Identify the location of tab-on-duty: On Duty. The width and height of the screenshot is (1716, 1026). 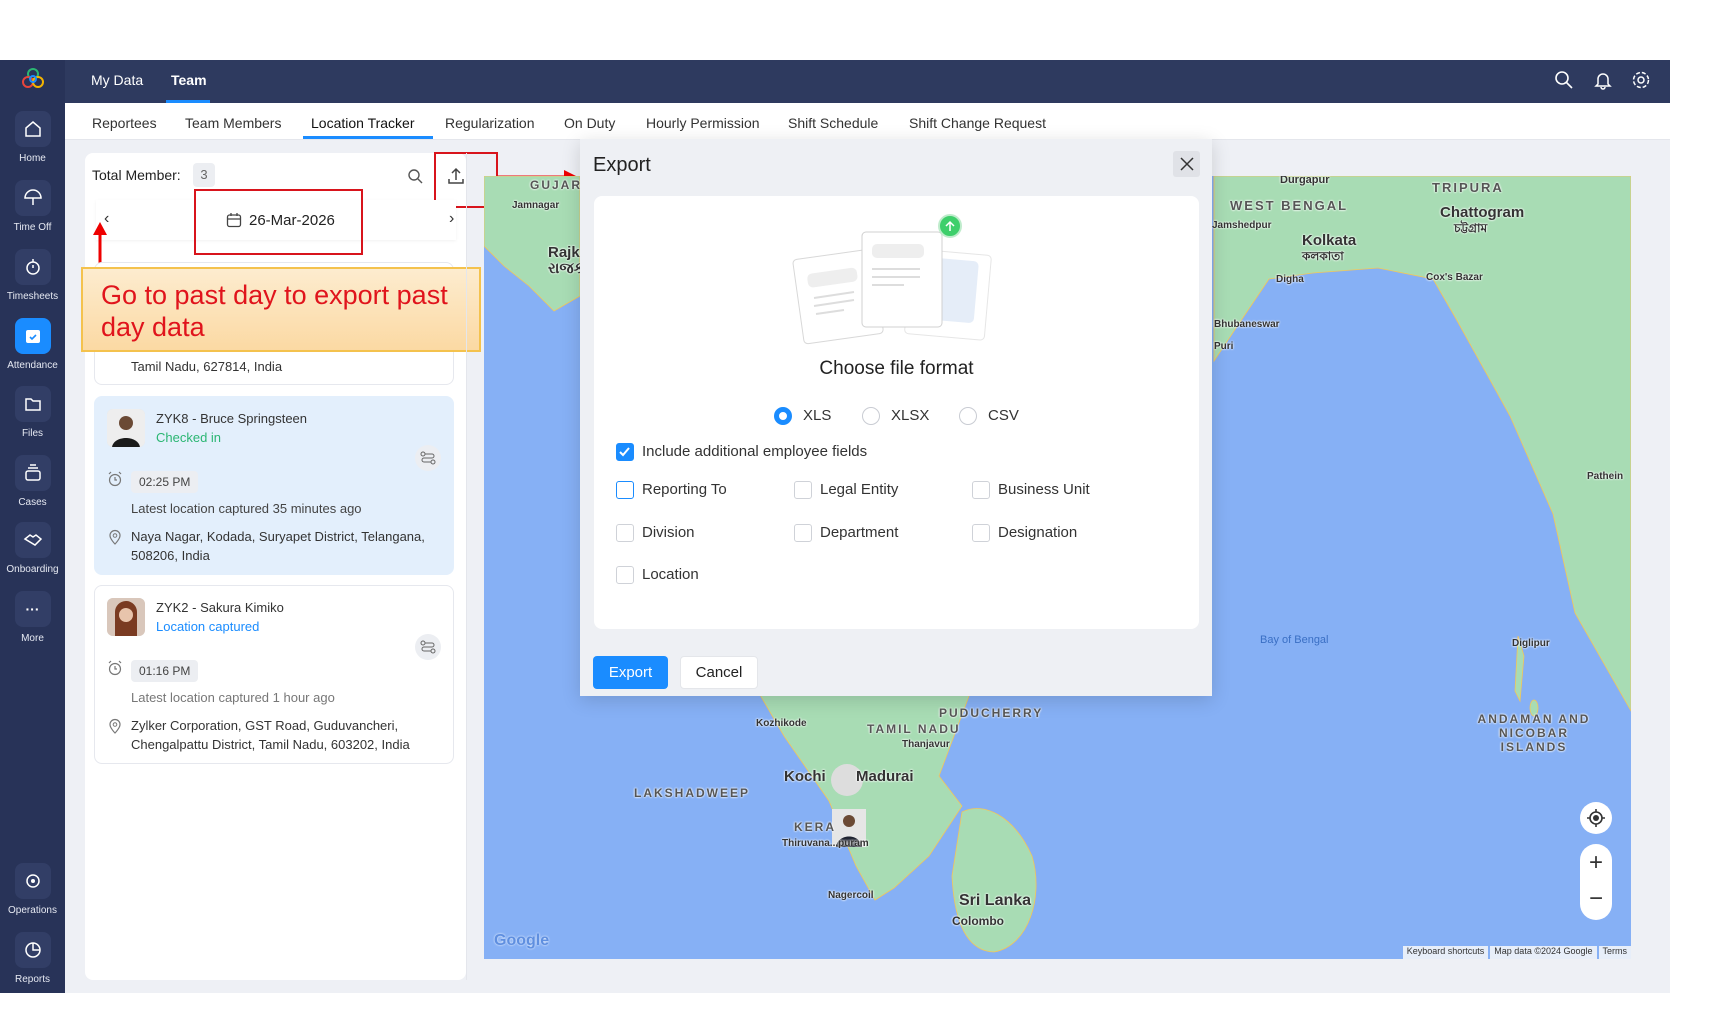
(589, 123).